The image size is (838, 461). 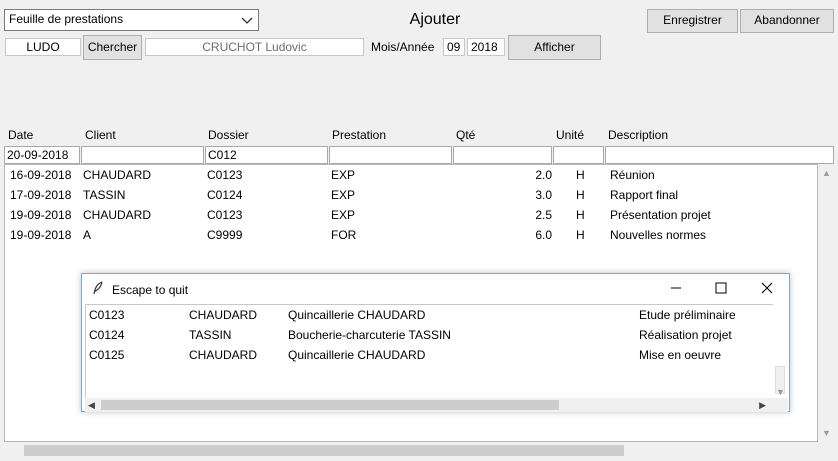 I want to click on maximize-icon, so click(x=721, y=289).